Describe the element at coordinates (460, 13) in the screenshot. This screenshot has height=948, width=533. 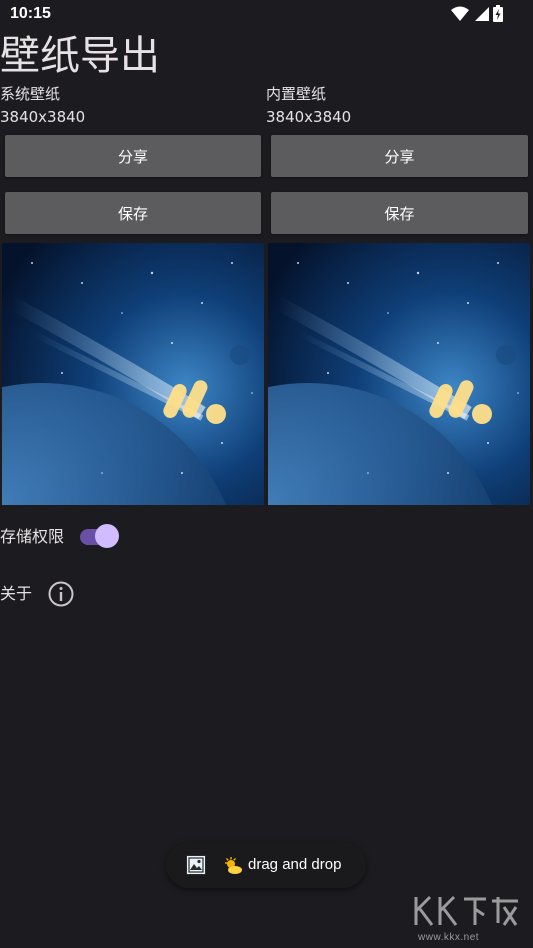
I see `wifi-icon` at that location.